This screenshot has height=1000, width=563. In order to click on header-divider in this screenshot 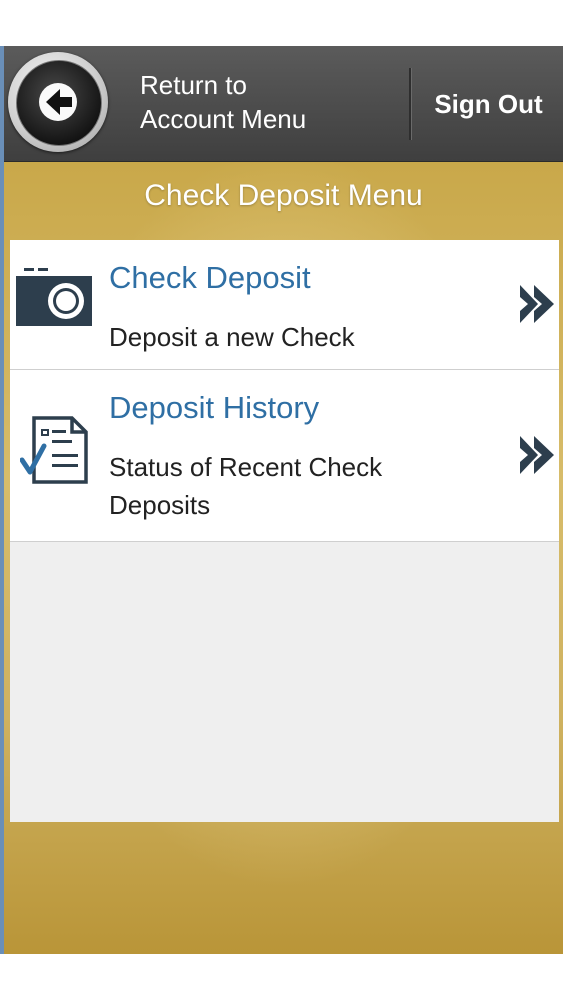, I will do `click(410, 104)`.